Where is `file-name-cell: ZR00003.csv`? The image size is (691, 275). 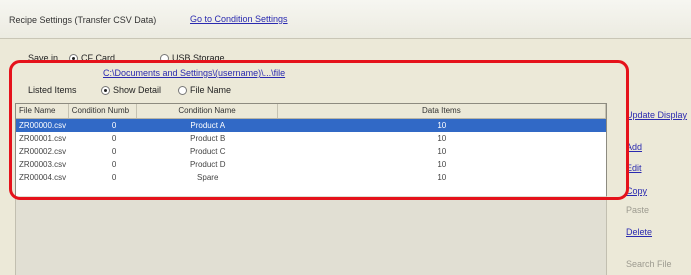
file-name-cell: ZR00003.csv is located at coordinates (43, 164).